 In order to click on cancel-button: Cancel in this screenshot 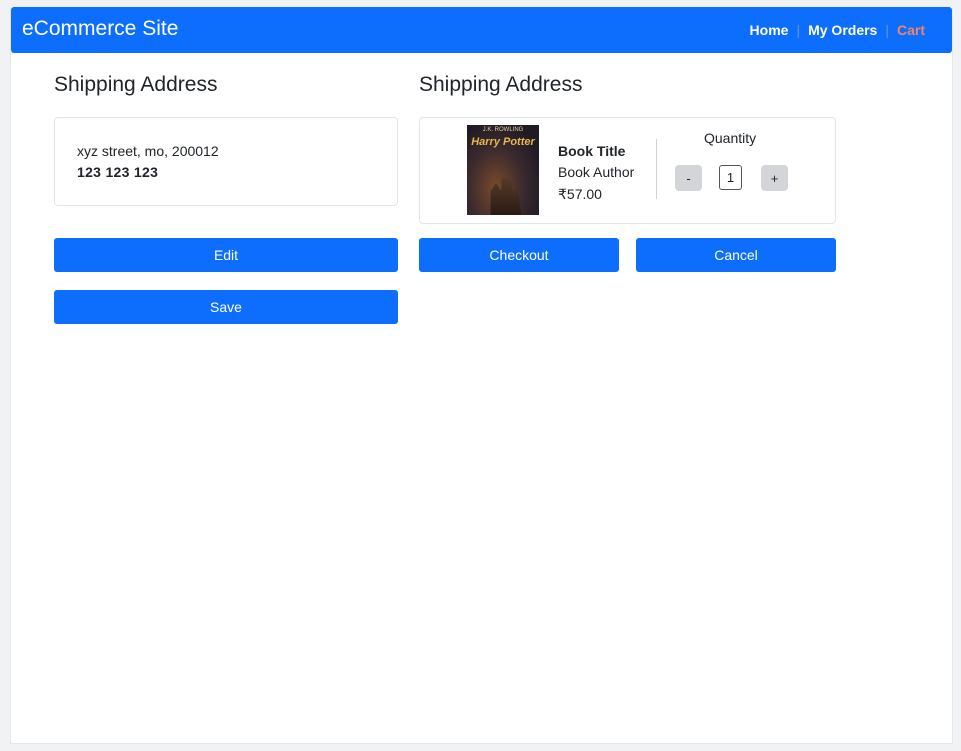, I will do `click(736, 255)`.